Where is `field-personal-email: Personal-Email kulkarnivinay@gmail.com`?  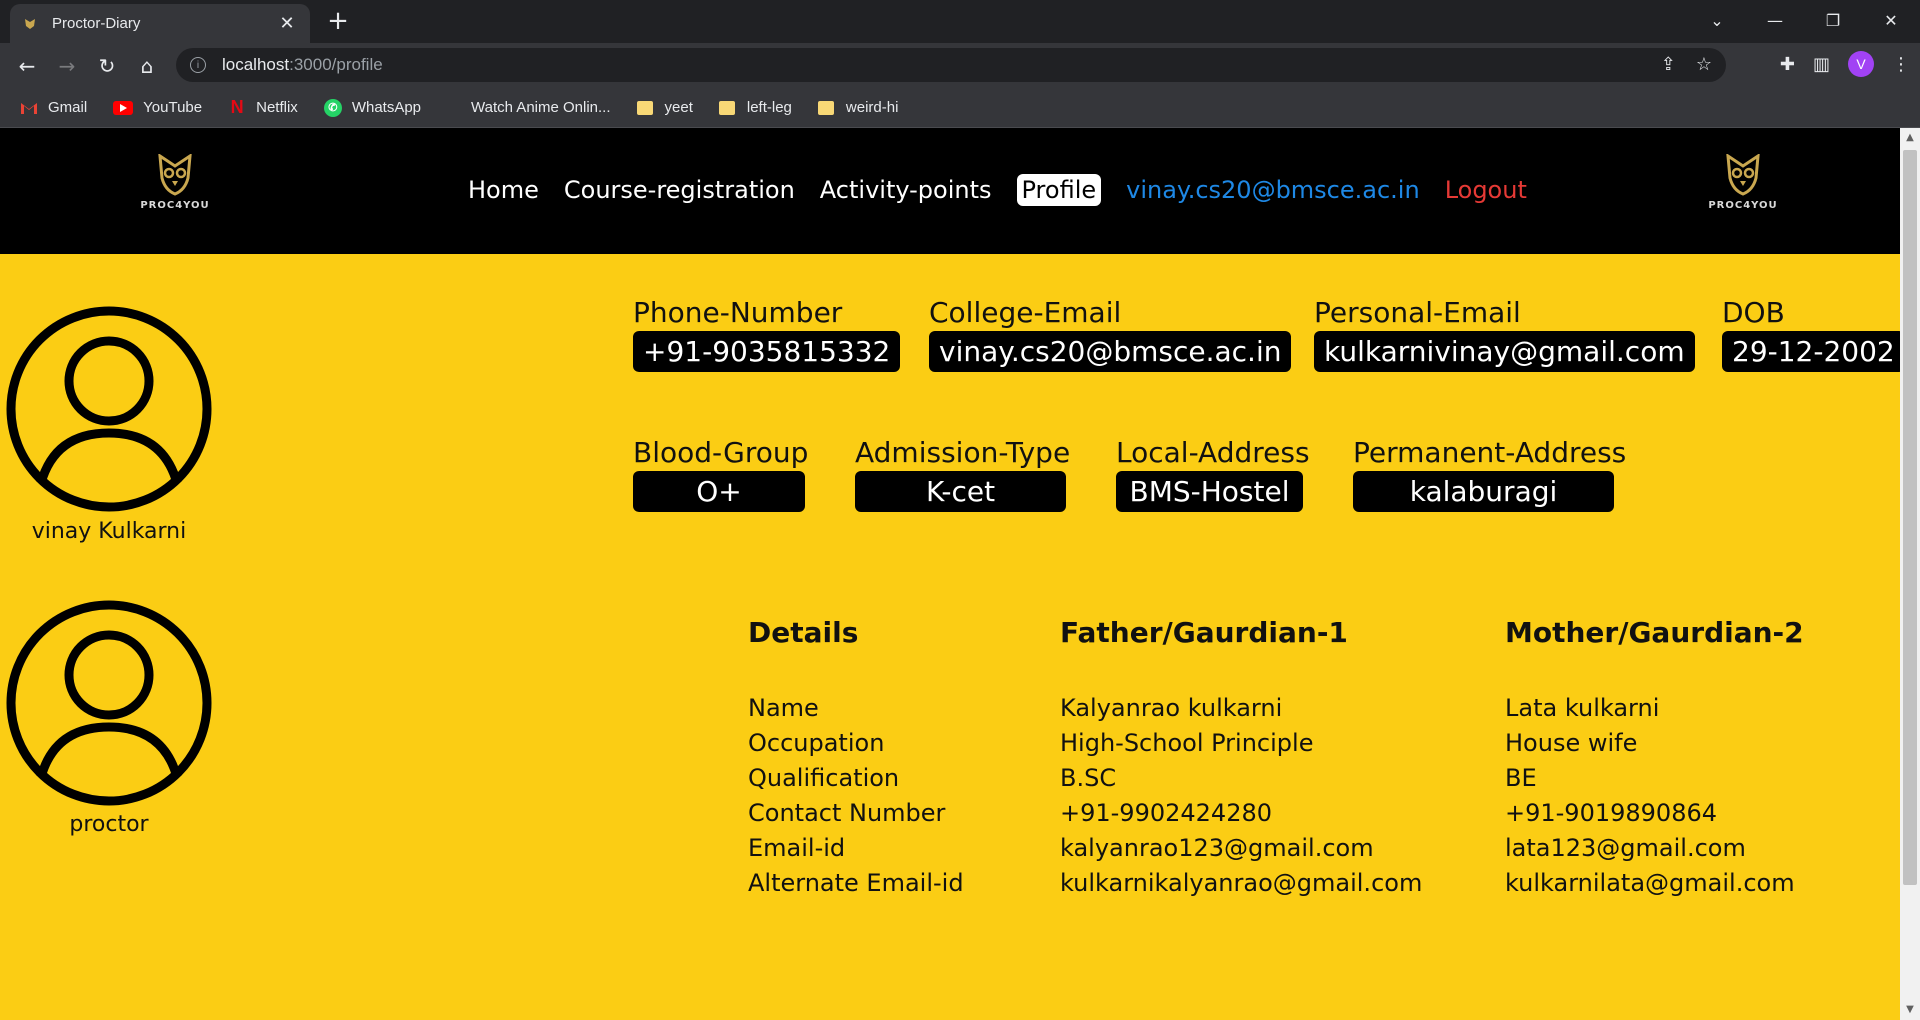 field-personal-email: Personal-Email kulkarnivinay@gmail.com is located at coordinates (1504, 334).